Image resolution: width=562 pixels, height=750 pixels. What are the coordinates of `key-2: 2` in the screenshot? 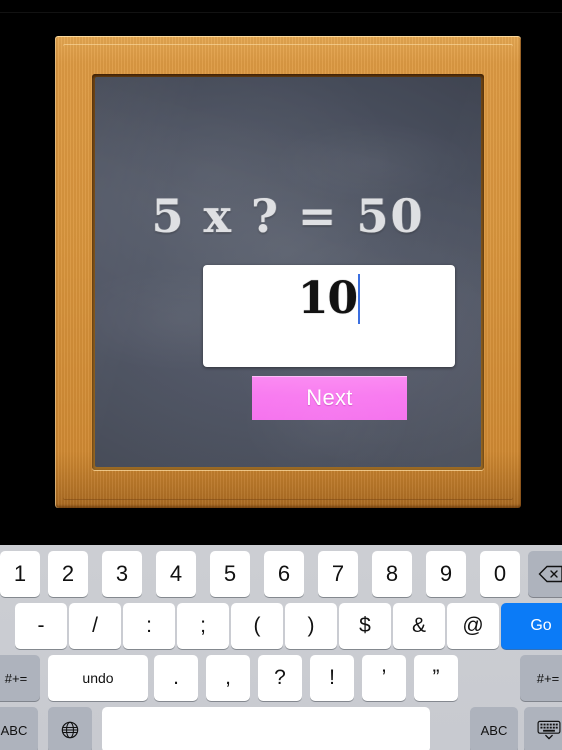 It's located at (68, 574).